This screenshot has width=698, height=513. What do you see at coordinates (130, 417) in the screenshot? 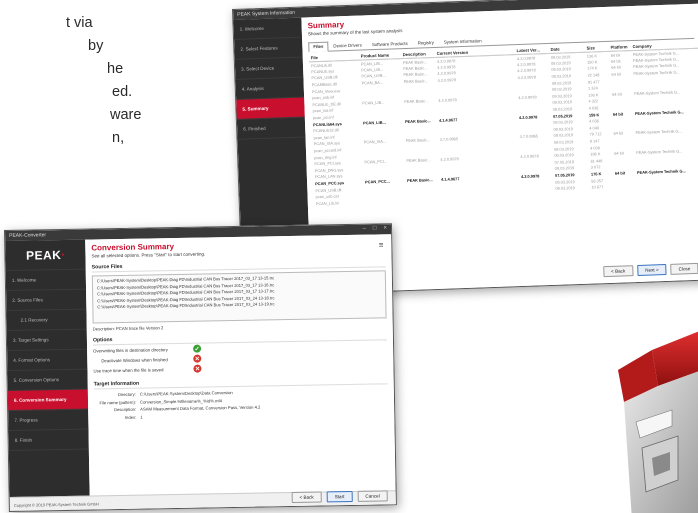
I see `target-key: Index:` at bounding box center [130, 417].